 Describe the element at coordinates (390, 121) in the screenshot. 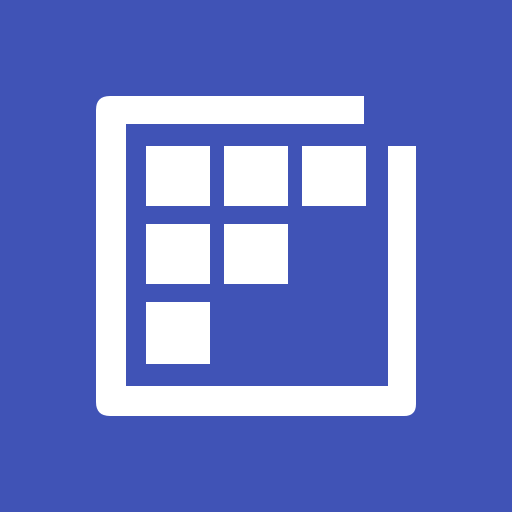

I see `frame-gap-mask` at that location.